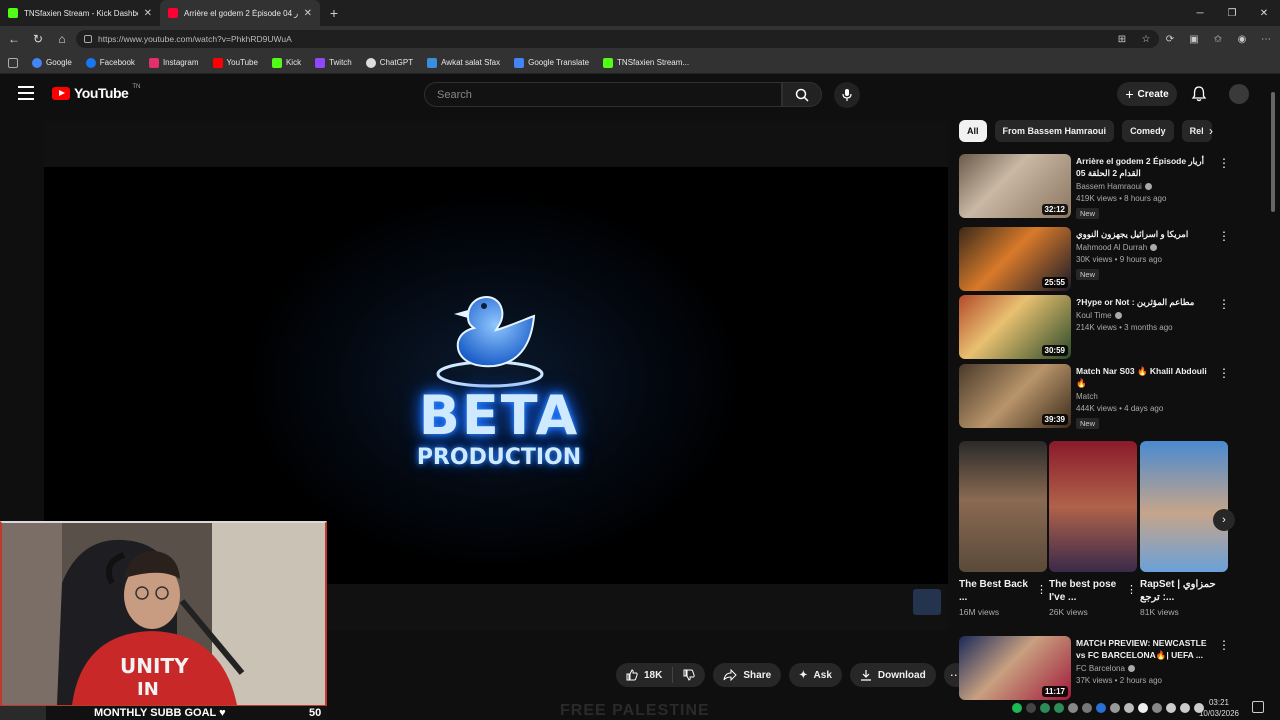 The width and height of the screenshot is (1280, 720). What do you see at coordinates (1146, 39) in the screenshot?
I see `favorite-star-icon: ☆` at bounding box center [1146, 39].